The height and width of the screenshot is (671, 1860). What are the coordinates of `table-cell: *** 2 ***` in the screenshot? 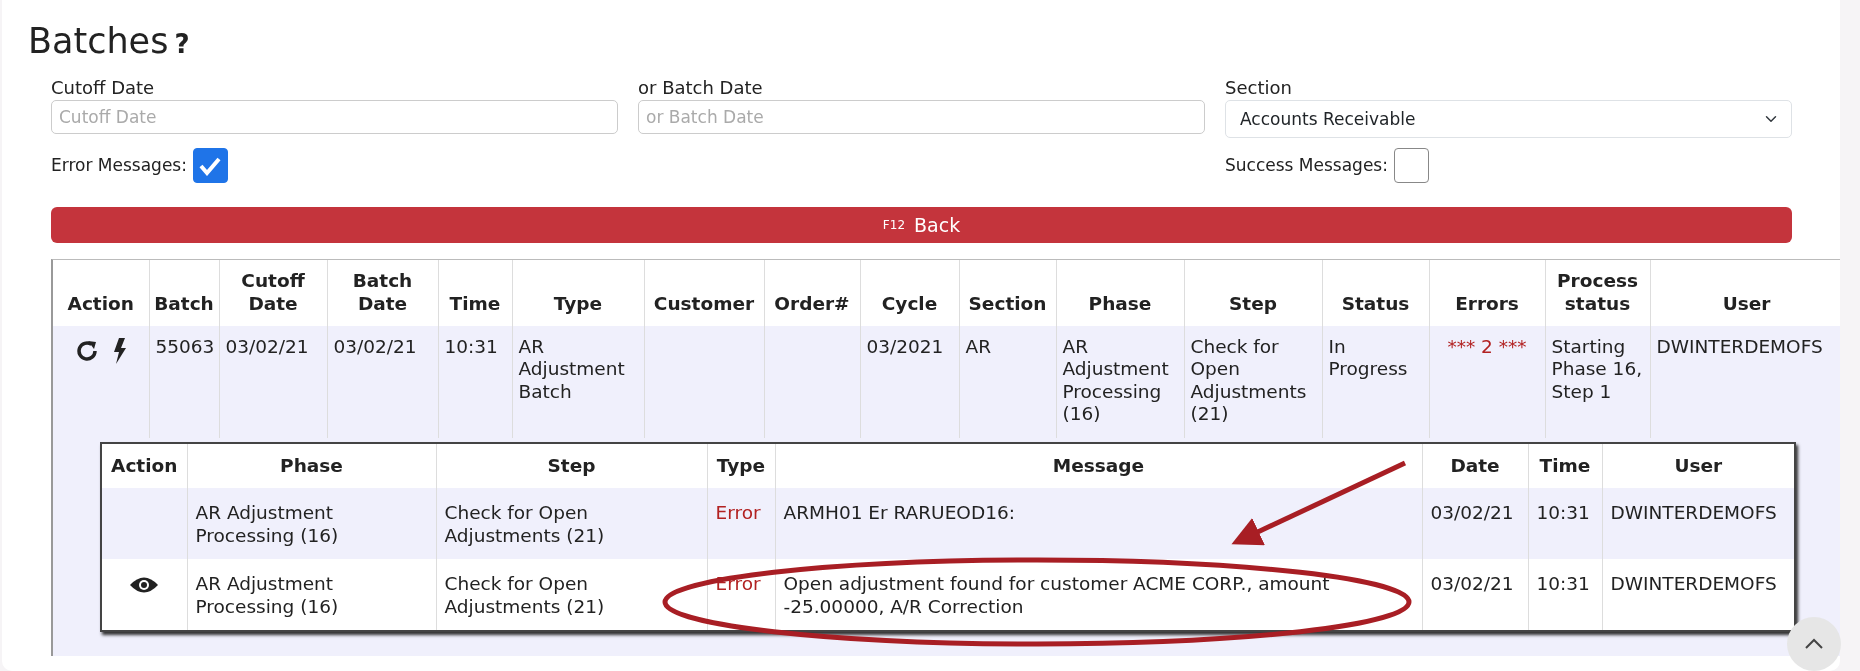 It's located at (1487, 381).